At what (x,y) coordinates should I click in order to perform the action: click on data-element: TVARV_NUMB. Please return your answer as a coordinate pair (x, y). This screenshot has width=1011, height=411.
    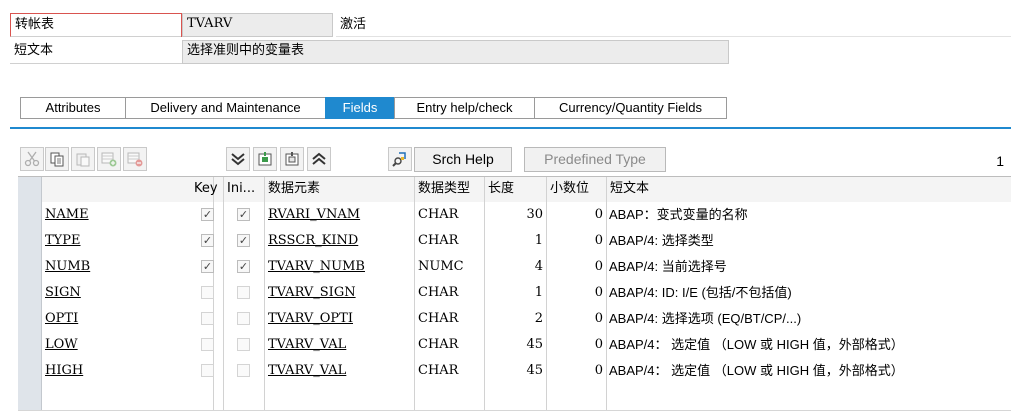
    Looking at the image, I should click on (340, 267).